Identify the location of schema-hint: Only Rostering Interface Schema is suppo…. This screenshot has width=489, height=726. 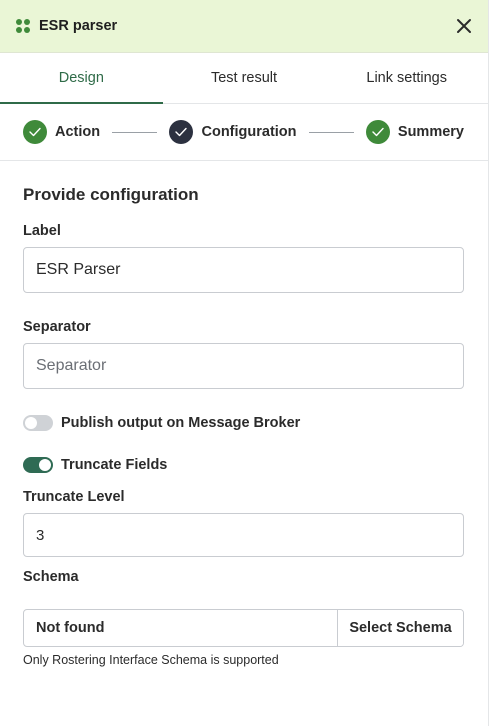
(151, 660).